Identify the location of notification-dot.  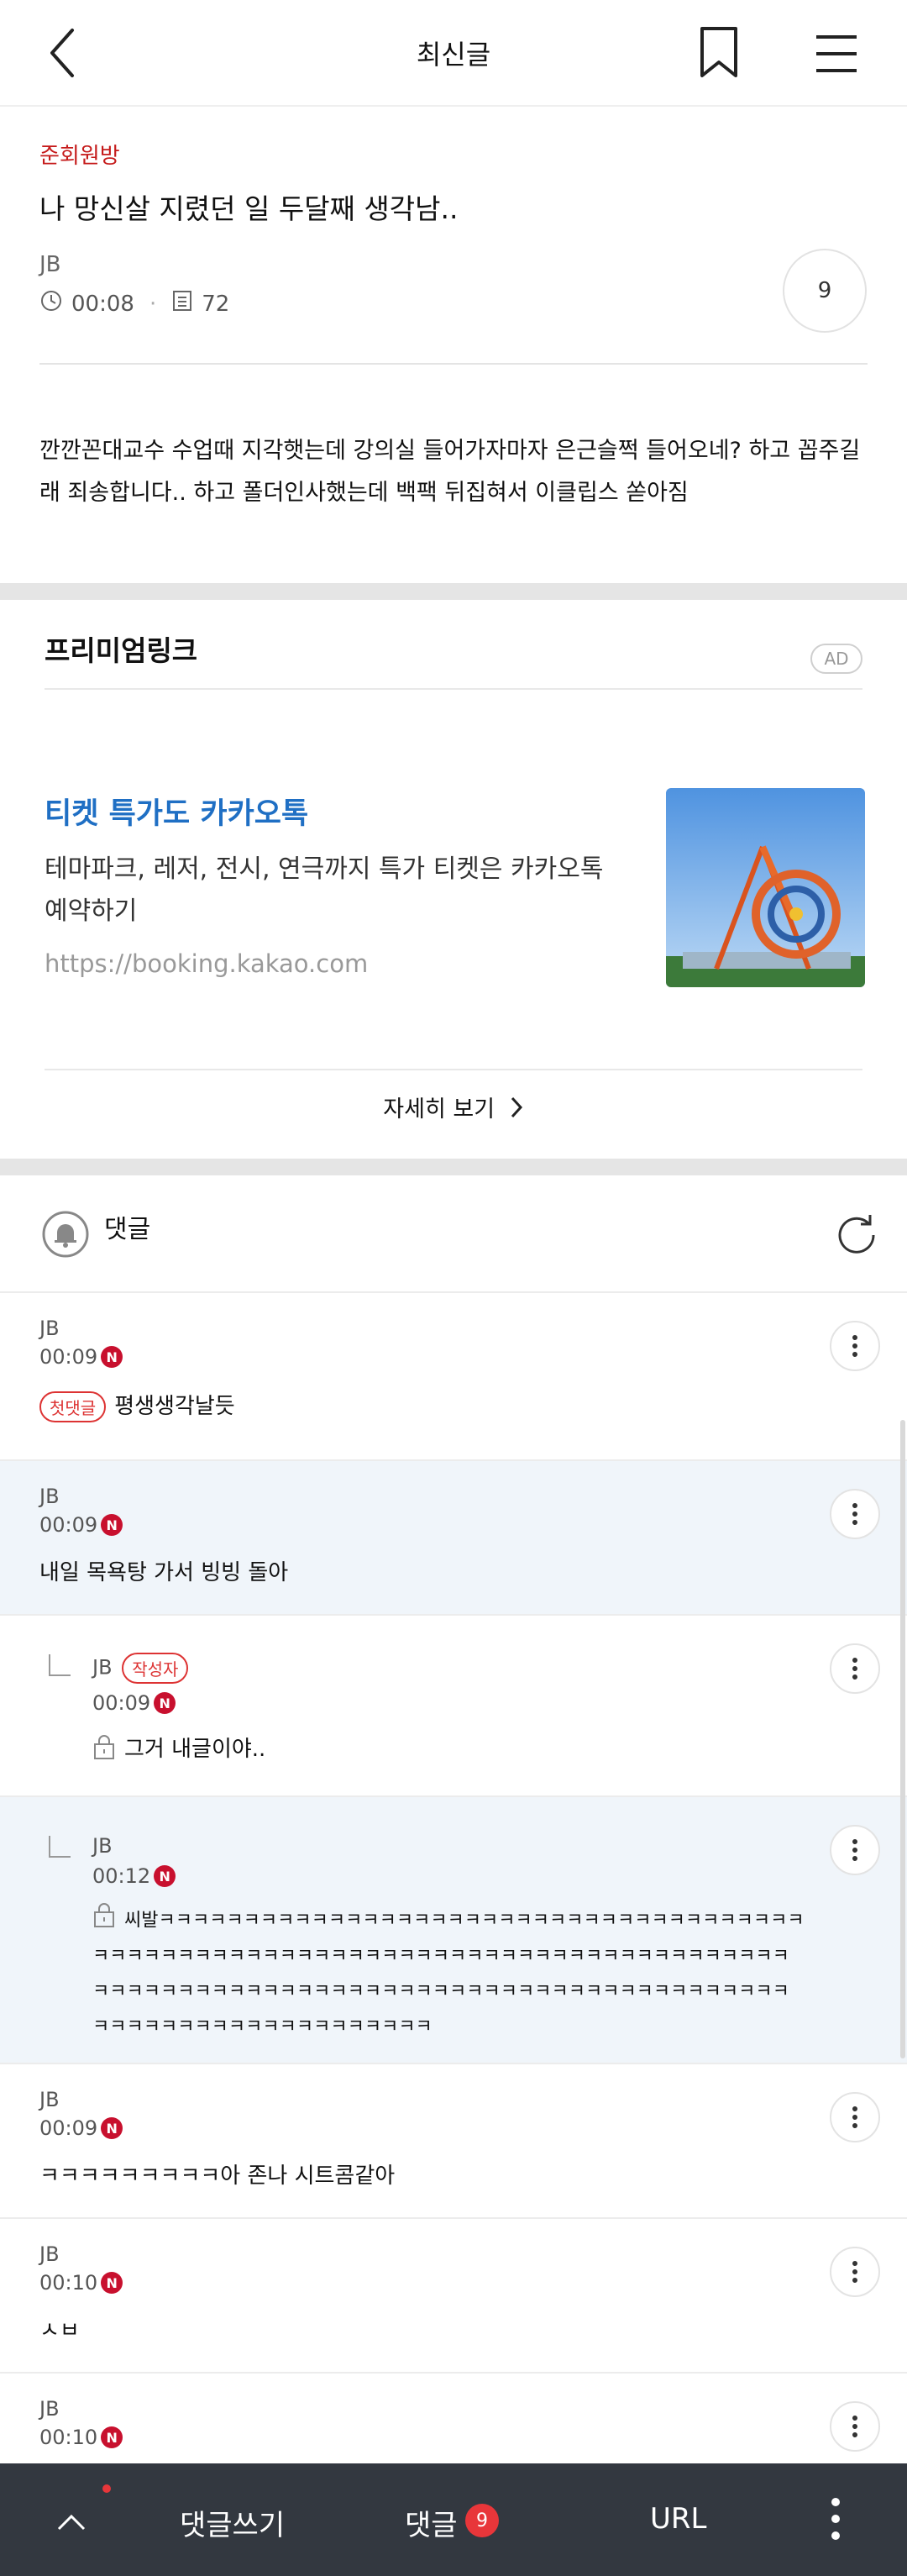
(106, 2488).